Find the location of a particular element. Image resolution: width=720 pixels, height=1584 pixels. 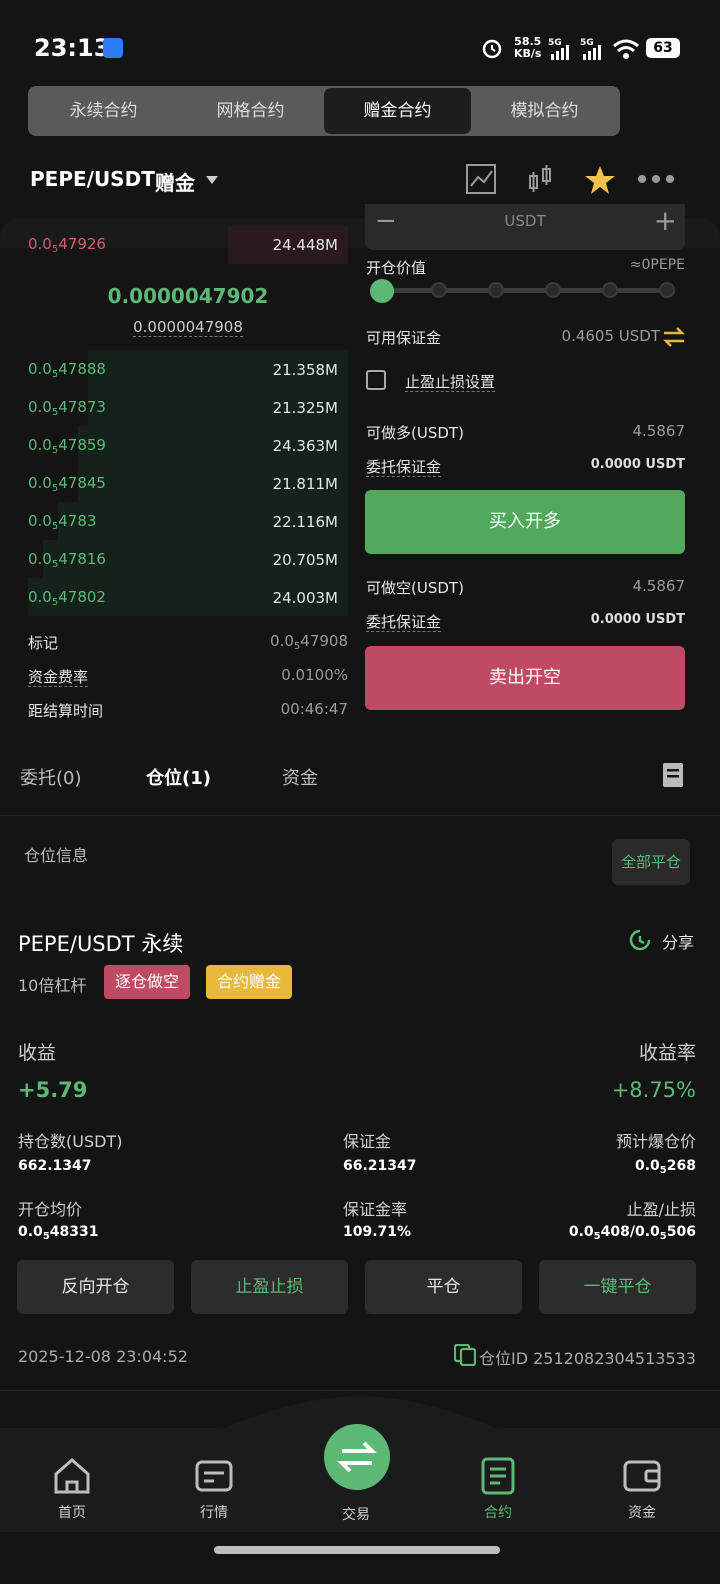

app-notification-icon is located at coordinates (113, 48).